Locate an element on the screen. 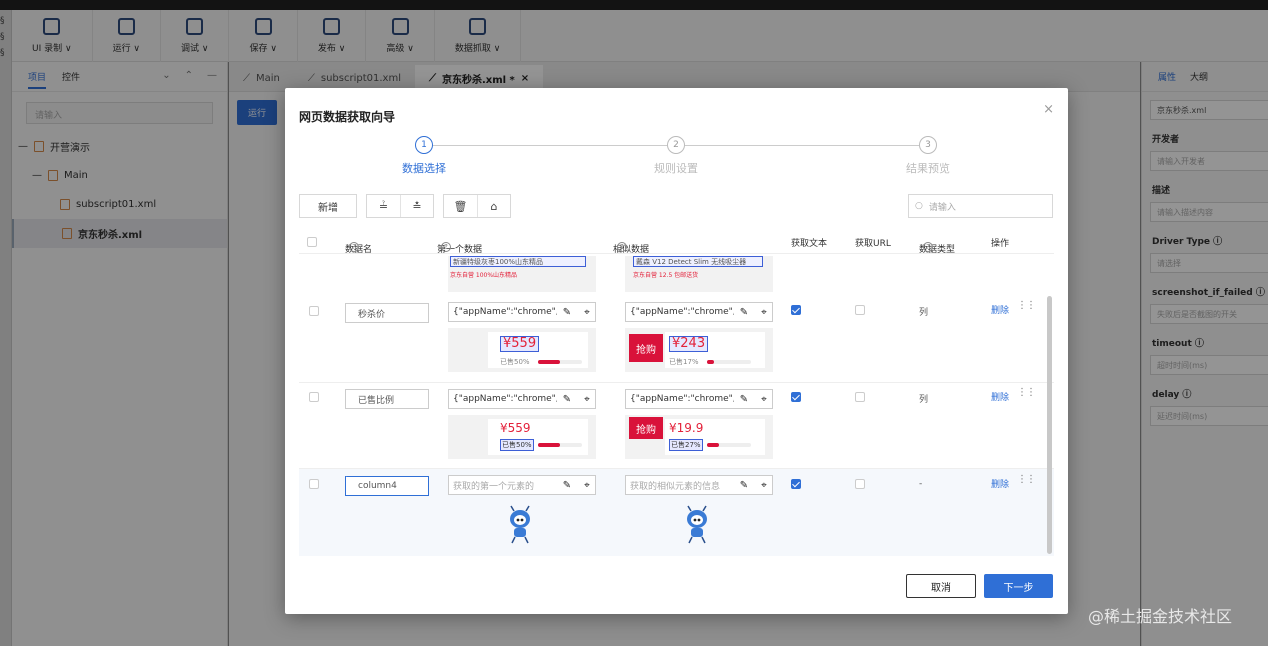  similar-data-placeholder: 获取的相似元素的信息 is located at coordinates (675, 486).